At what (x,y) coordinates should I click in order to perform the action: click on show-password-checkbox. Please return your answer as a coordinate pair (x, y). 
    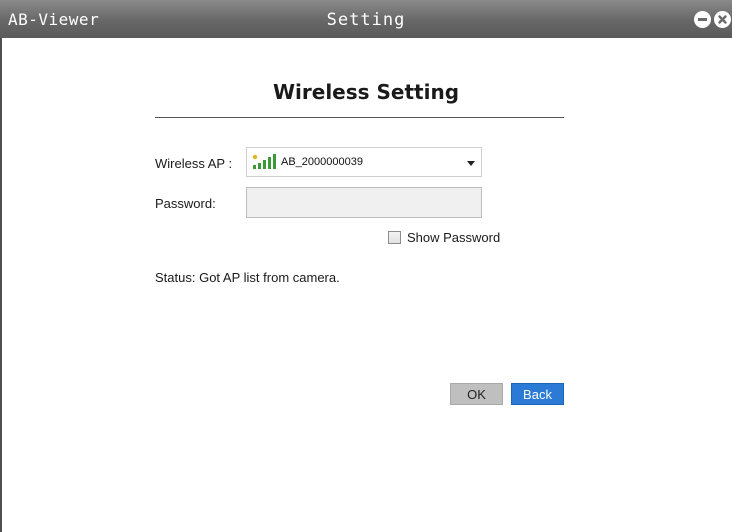
    Looking at the image, I should click on (394, 237).